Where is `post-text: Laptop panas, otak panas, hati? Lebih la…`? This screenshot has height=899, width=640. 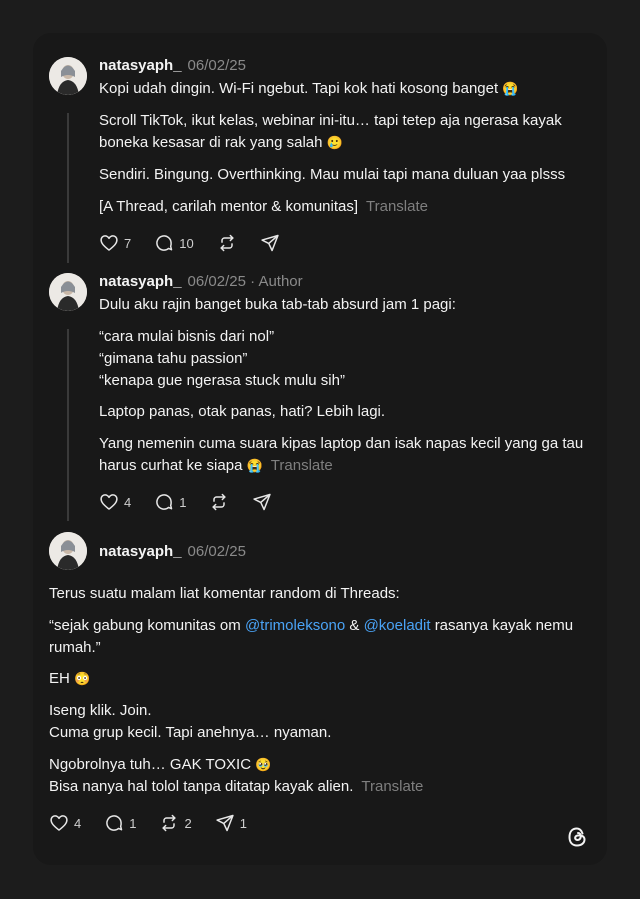 post-text: Laptop panas, otak panas, hati? Lebih la… is located at coordinates (242, 411).